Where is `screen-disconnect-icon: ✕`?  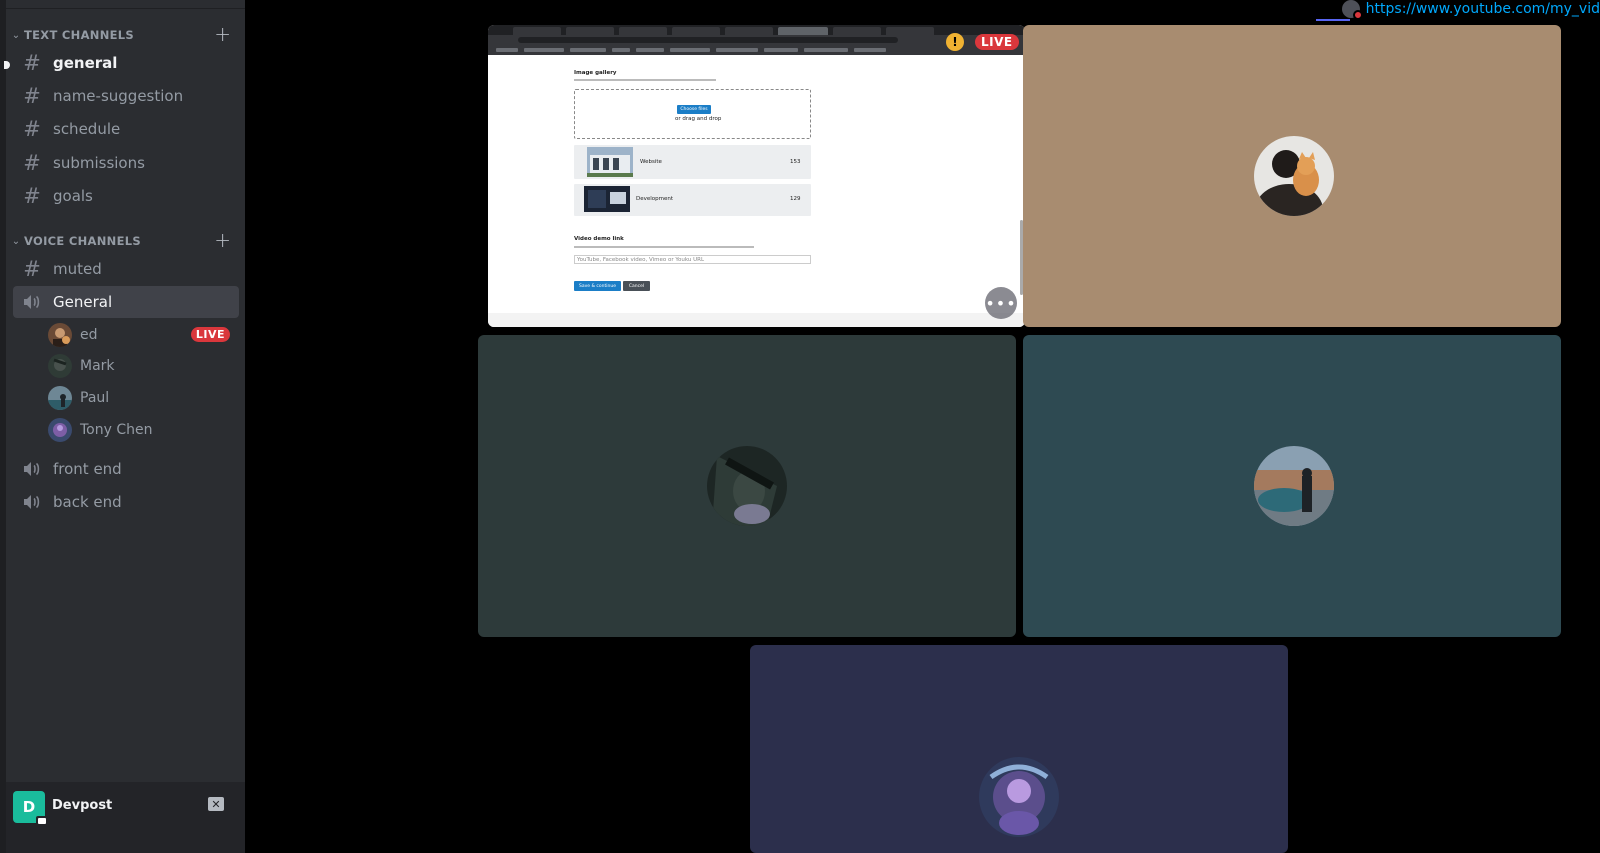
screen-disconnect-icon: ✕ is located at coordinates (216, 804).